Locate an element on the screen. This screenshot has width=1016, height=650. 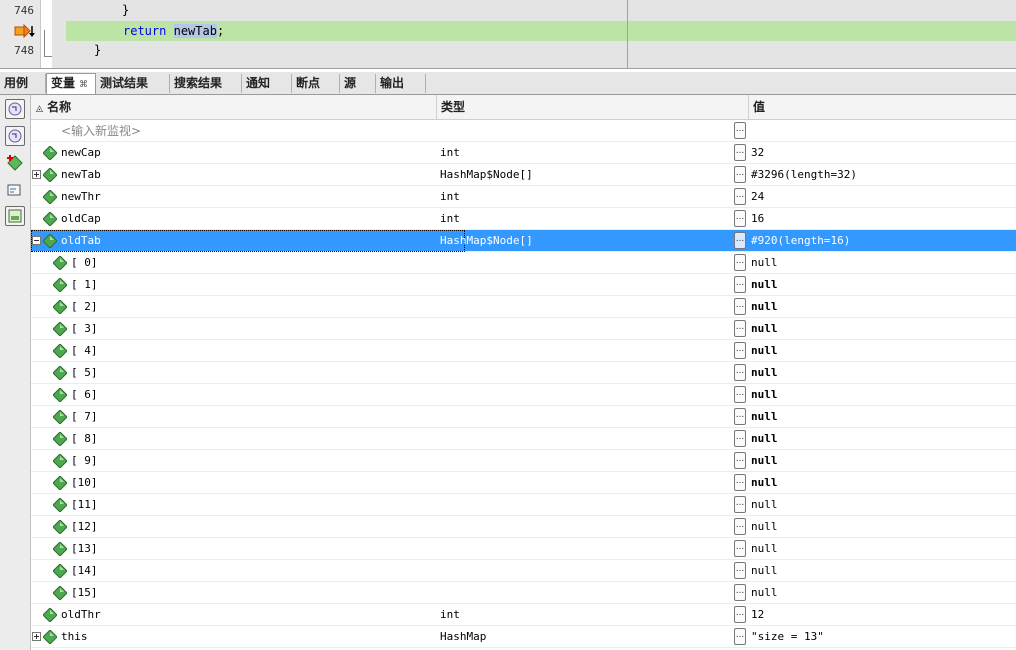
variable-type: HashMap$Node[] is located at coordinates (585, 175).